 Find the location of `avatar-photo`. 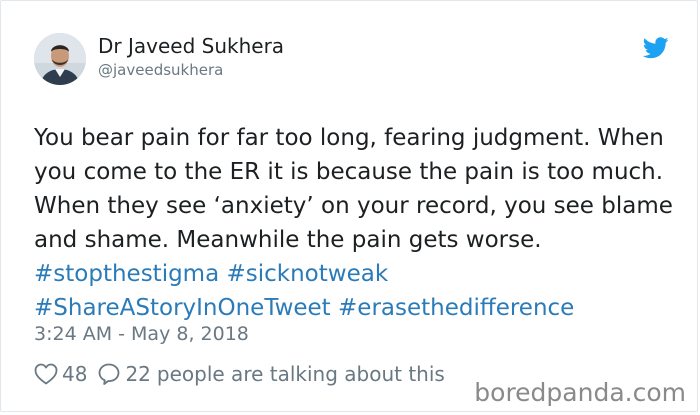

avatar-photo is located at coordinates (60, 59).